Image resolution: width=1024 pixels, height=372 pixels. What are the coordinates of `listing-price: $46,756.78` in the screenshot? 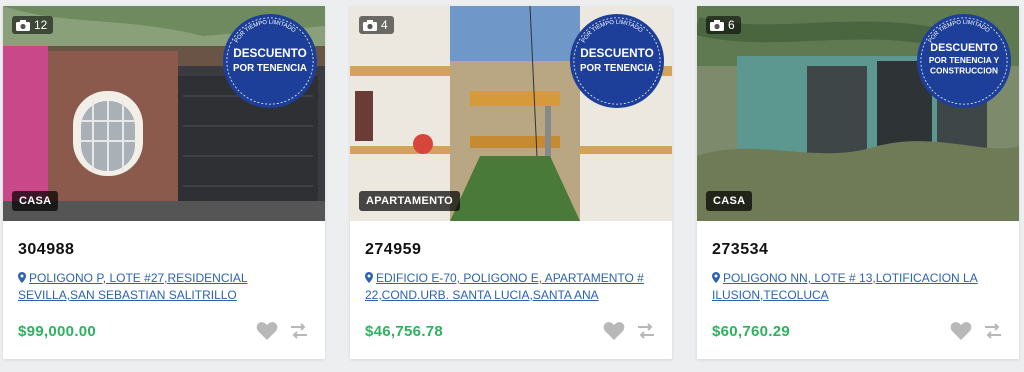 It's located at (404, 331).